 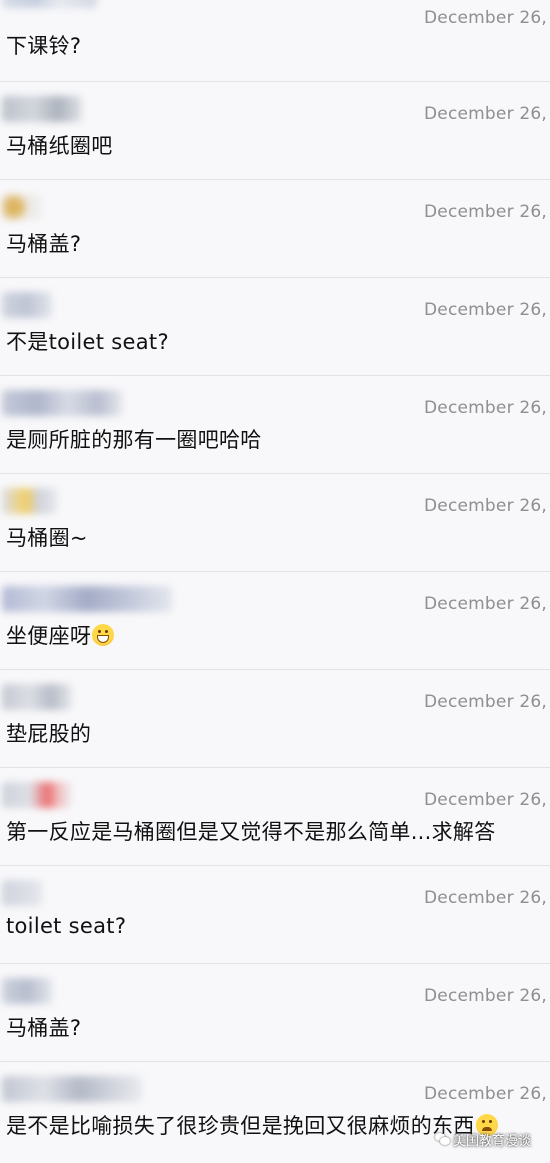 I want to click on comment-text: 是厕所脏的那有一圈吧哈哈, so click(x=134, y=440).